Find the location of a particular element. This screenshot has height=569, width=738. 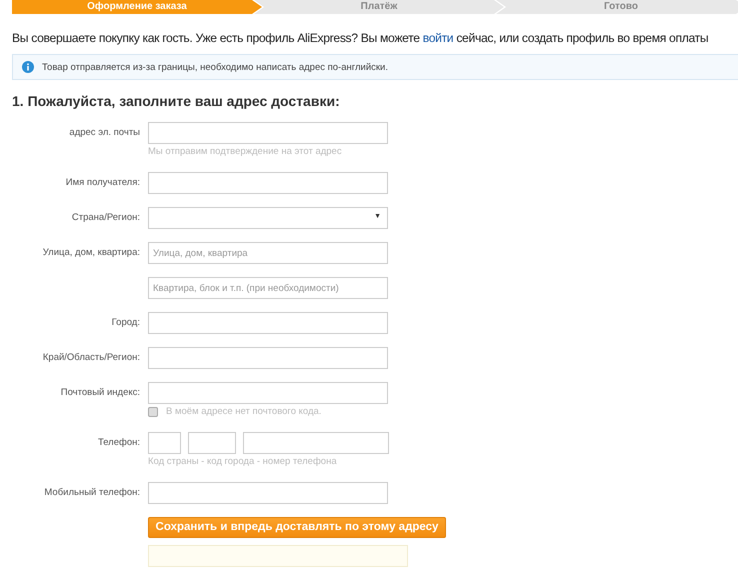

field-label: Мобильный телефон: is located at coordinates (92, 492).